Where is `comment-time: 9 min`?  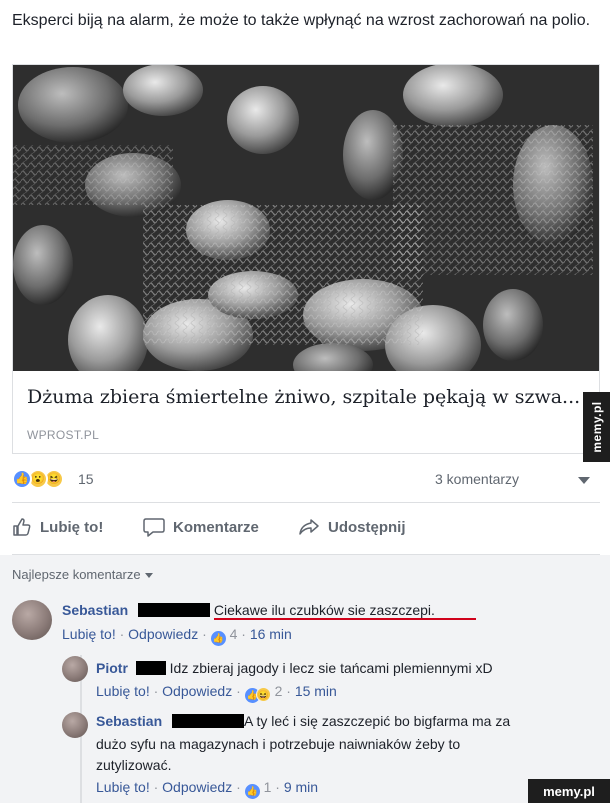 comment-time: 9 min is located at coordinates (301, 787).